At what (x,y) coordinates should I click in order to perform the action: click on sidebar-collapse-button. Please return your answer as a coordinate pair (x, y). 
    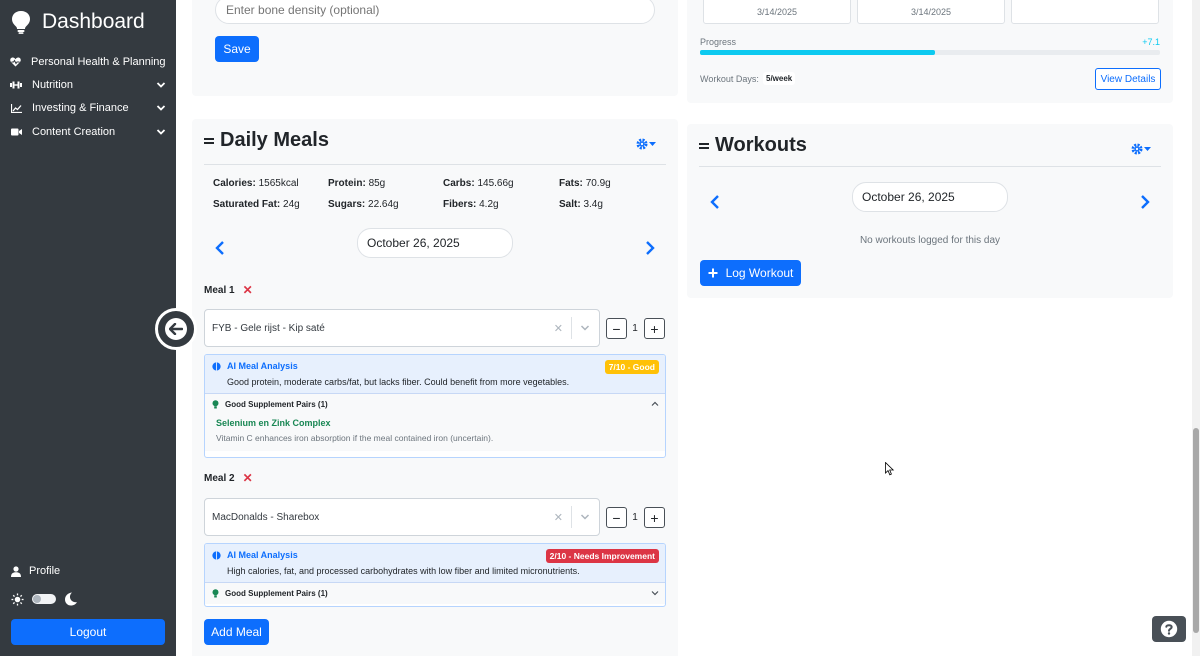
    Looking at the image, I should click on (176, 329).